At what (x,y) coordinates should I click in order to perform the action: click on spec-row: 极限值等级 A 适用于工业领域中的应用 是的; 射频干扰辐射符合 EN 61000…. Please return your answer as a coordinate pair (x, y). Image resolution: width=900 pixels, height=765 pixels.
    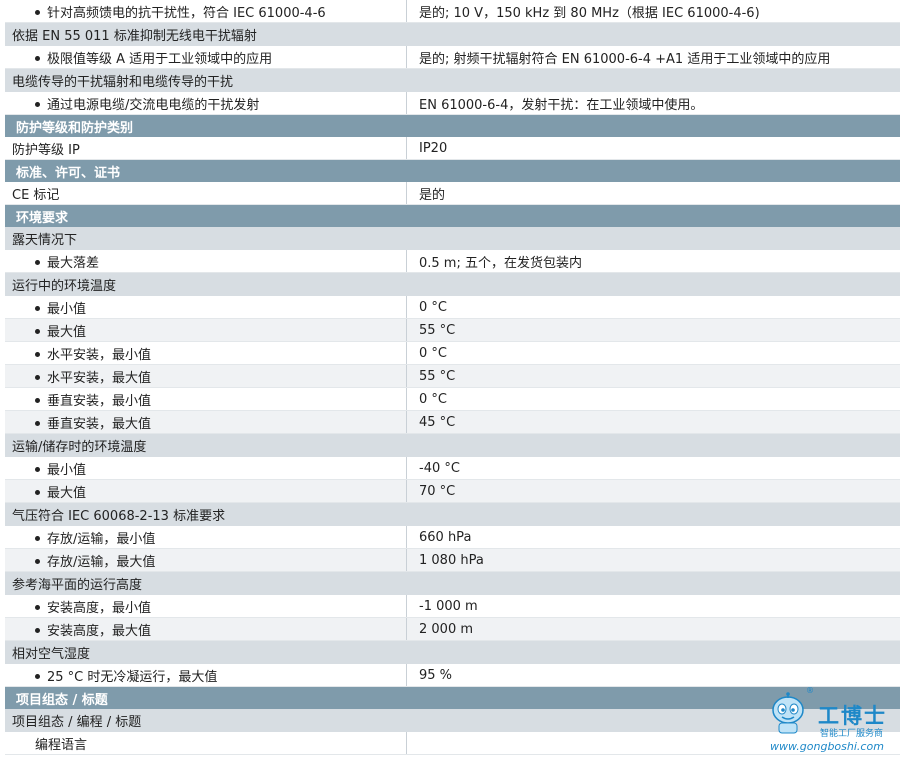
    Looking at the image, I should click on (452, 57).